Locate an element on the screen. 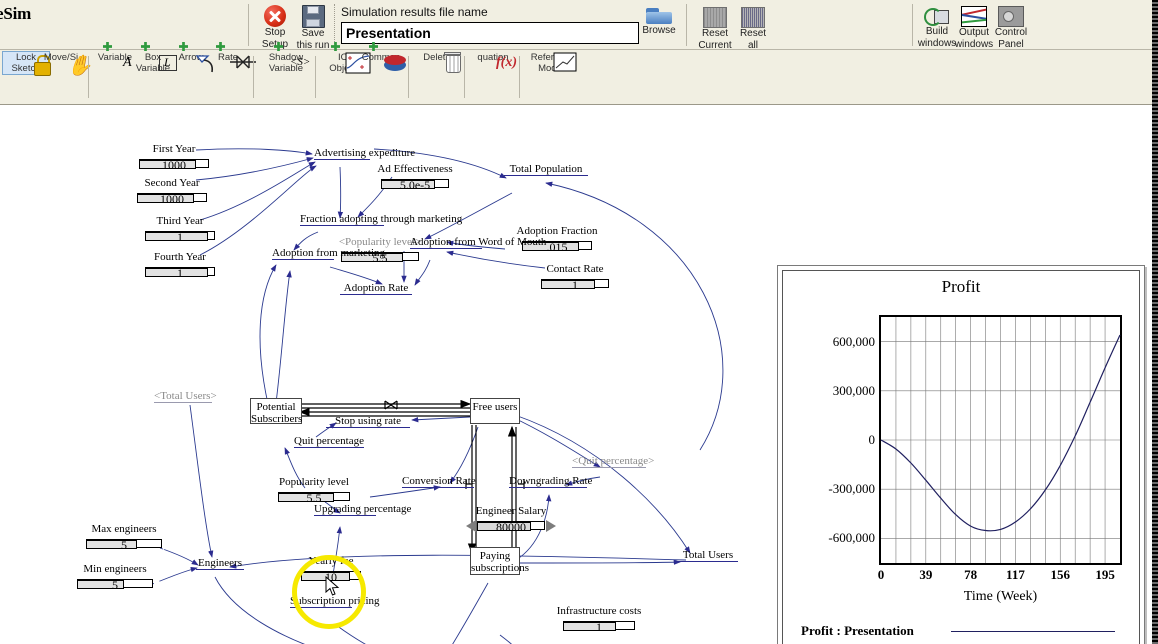 Image resolution: width=1158 pixels, height=644 pixels. slider-first-year-track: 1000 is located at coordinates (174, 164).